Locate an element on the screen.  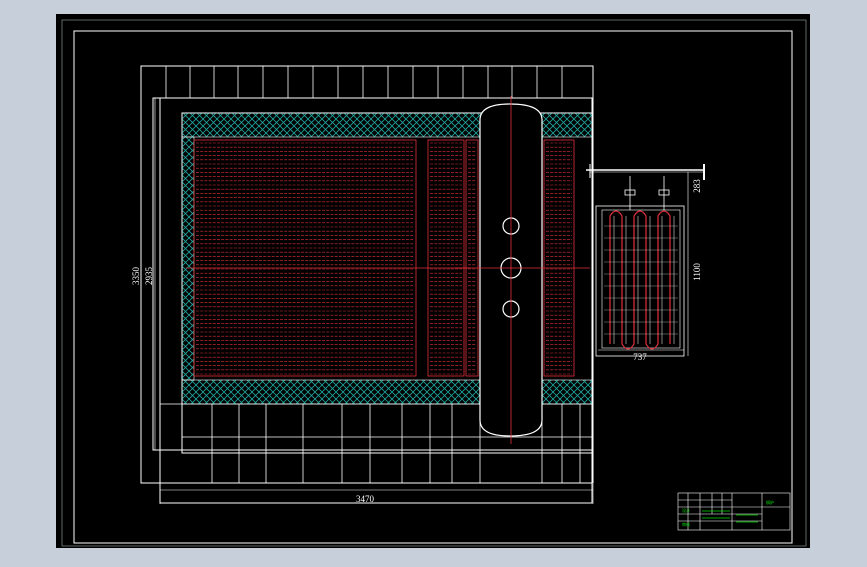
dim-inner-height: 2935 is located at coordinates (149, 276).